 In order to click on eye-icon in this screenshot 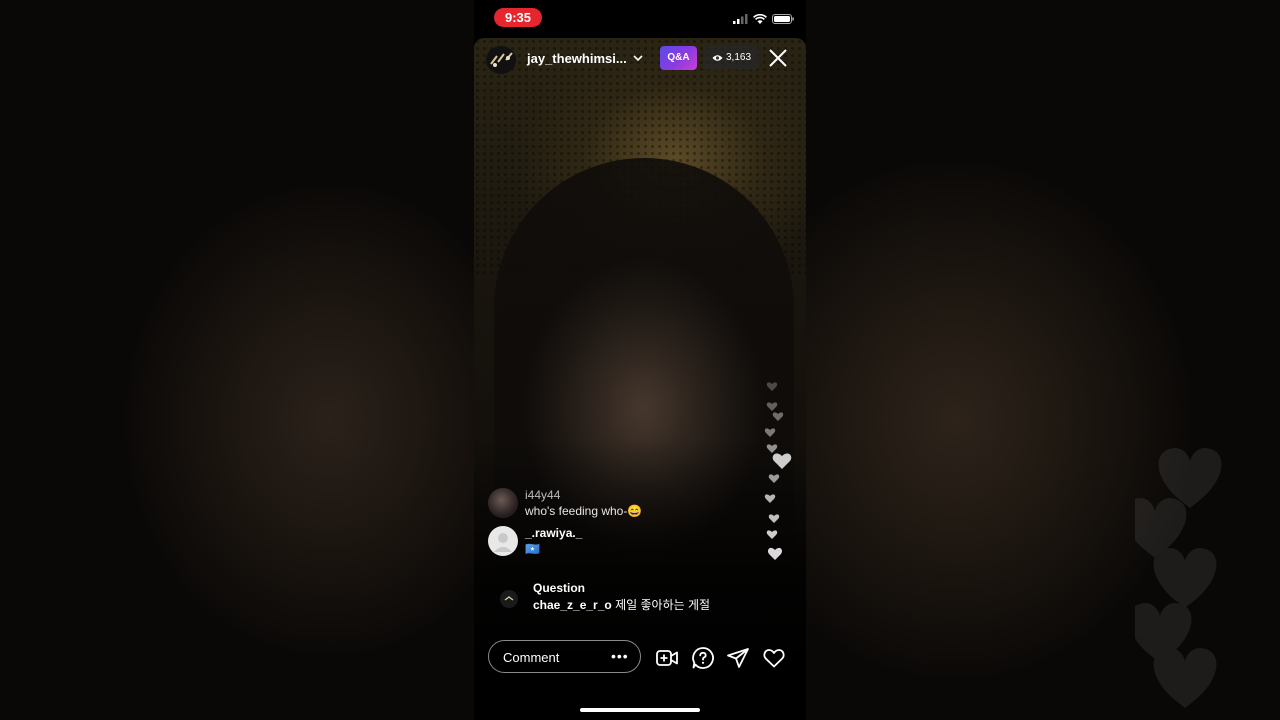, I will do `click(717, 58)`.